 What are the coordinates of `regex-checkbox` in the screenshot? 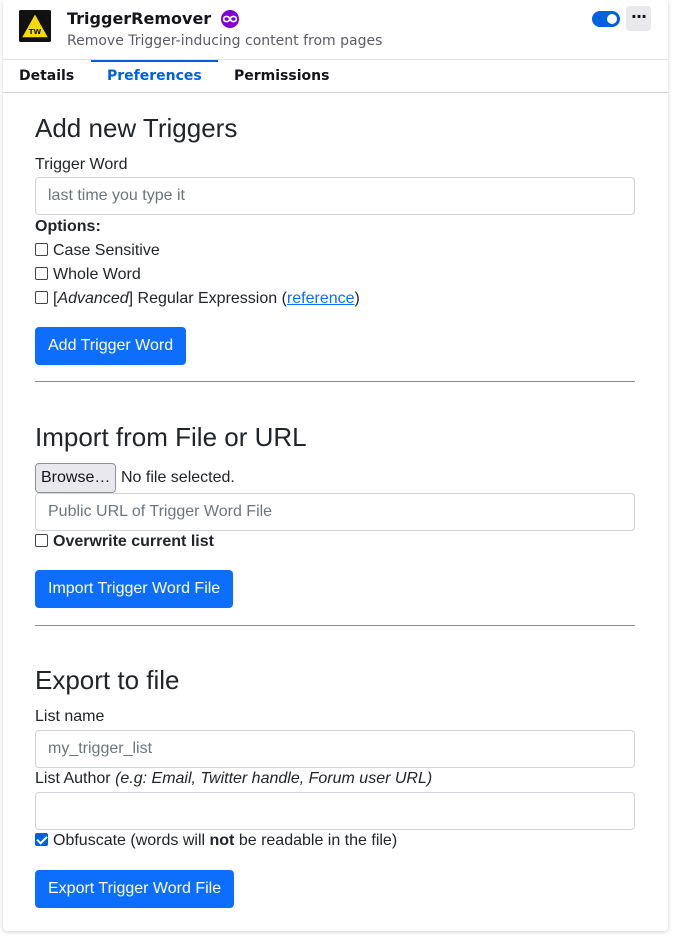 It's located at (41, 297).